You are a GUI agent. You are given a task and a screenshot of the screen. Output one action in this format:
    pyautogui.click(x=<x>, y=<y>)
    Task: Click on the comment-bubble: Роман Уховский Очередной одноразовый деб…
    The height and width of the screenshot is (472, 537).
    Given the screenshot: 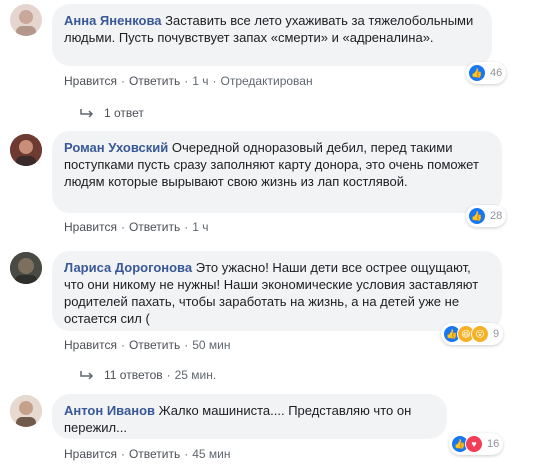 What is the action you would take?
    pyautogui.click(x=277, y=172)
    